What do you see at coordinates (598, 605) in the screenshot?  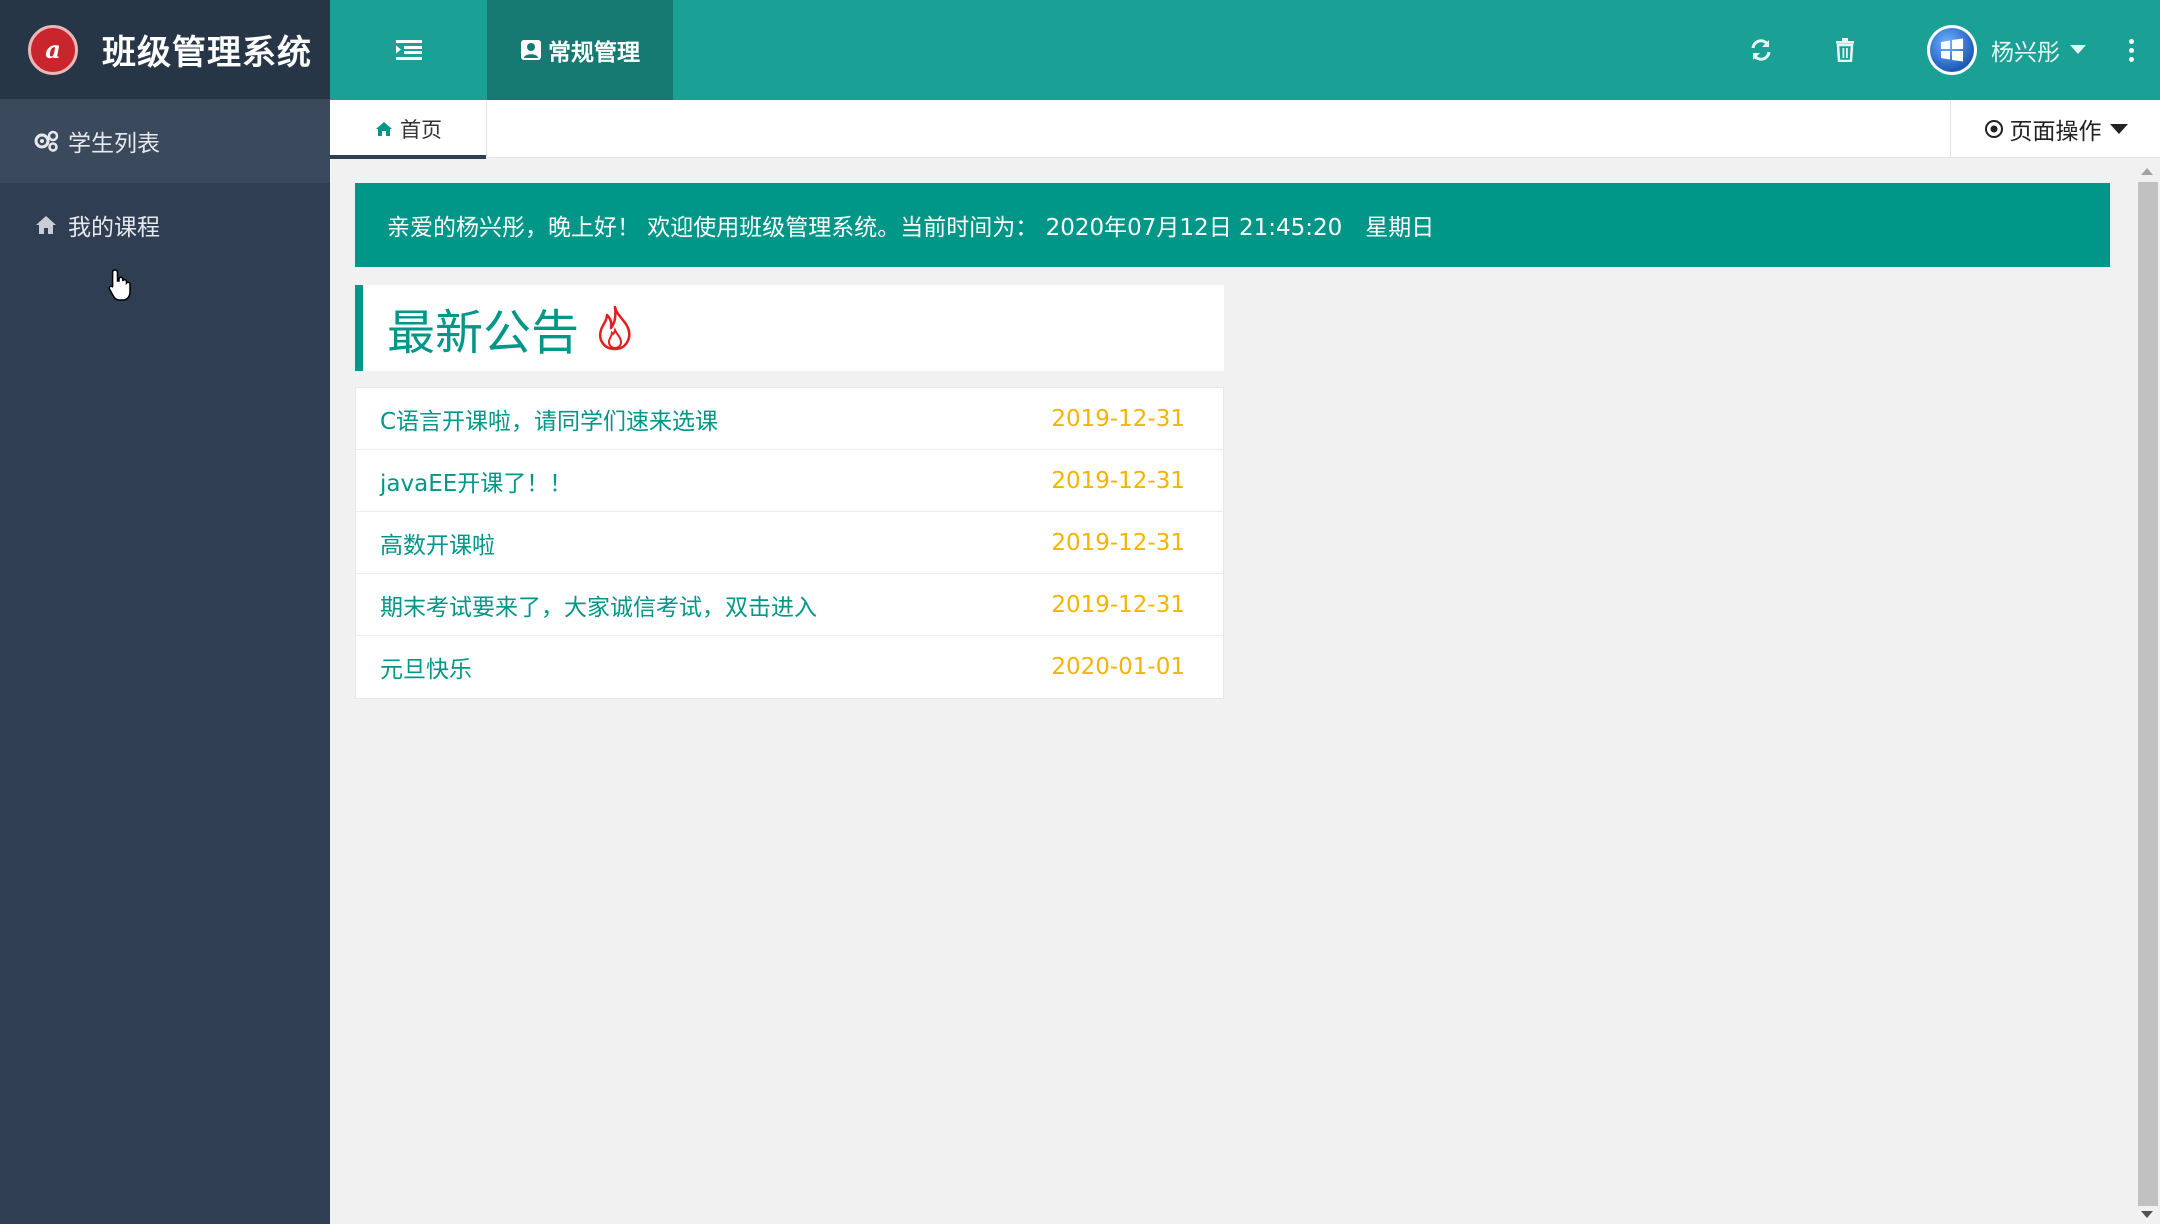 I see `notice-text: 期末考试要来了，大家诚信考试，双击进入` at bounding box center [598, 605].